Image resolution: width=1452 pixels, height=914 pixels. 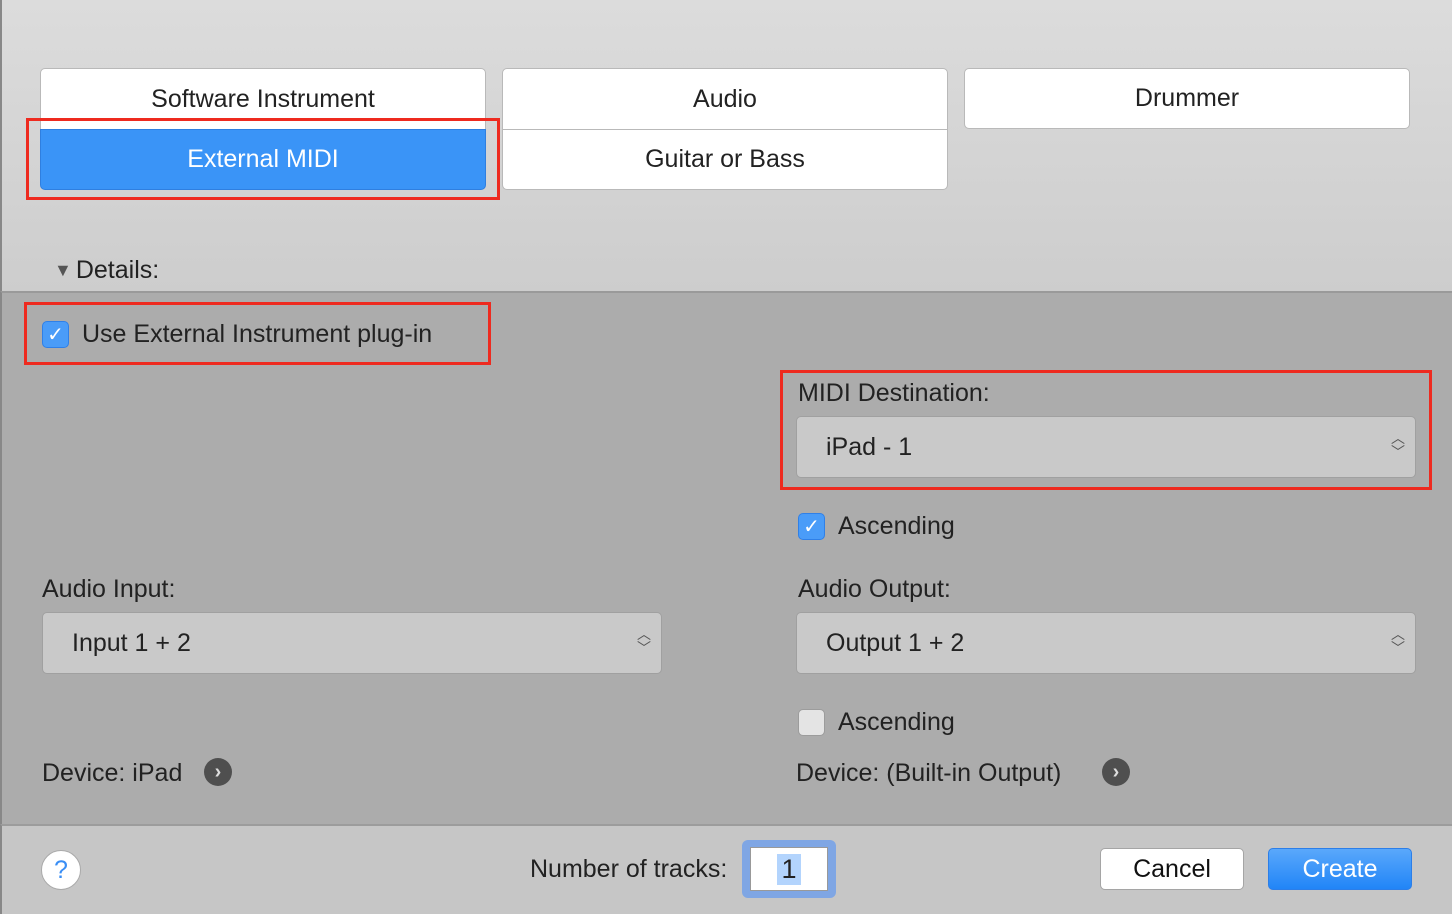 I want to click on ascending-2-label: Ascending, so click(x=896, y=722).